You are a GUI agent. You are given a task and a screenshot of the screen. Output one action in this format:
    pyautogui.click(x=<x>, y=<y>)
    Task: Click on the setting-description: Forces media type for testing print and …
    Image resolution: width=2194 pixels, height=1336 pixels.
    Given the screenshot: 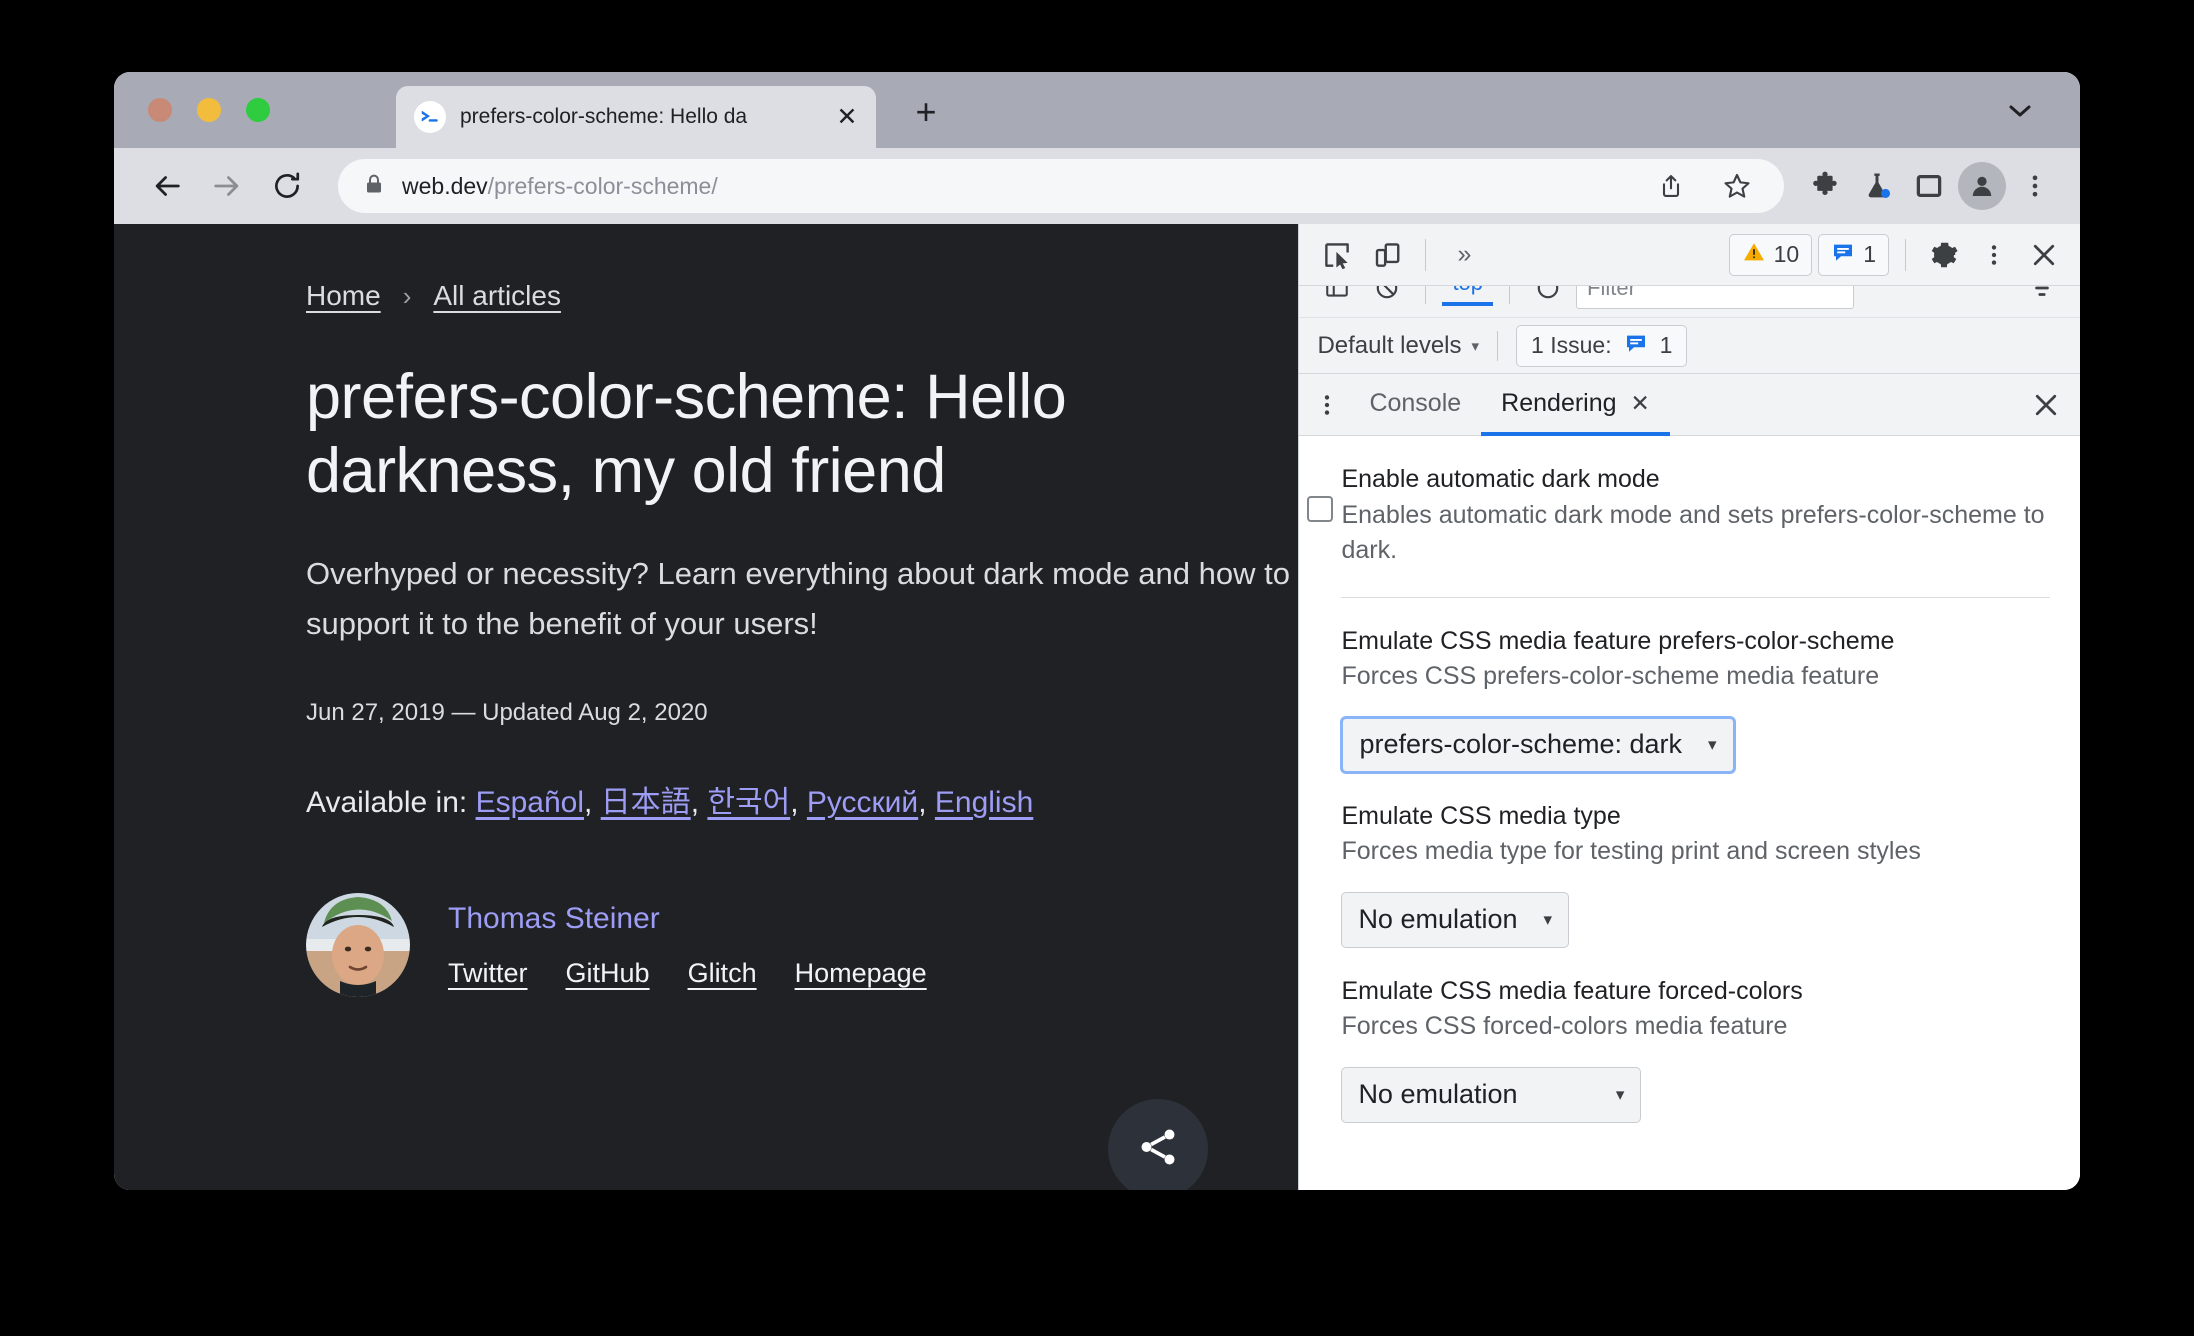 What is the action you would take?
    pyautogui.click(x=1631, y=851)
    